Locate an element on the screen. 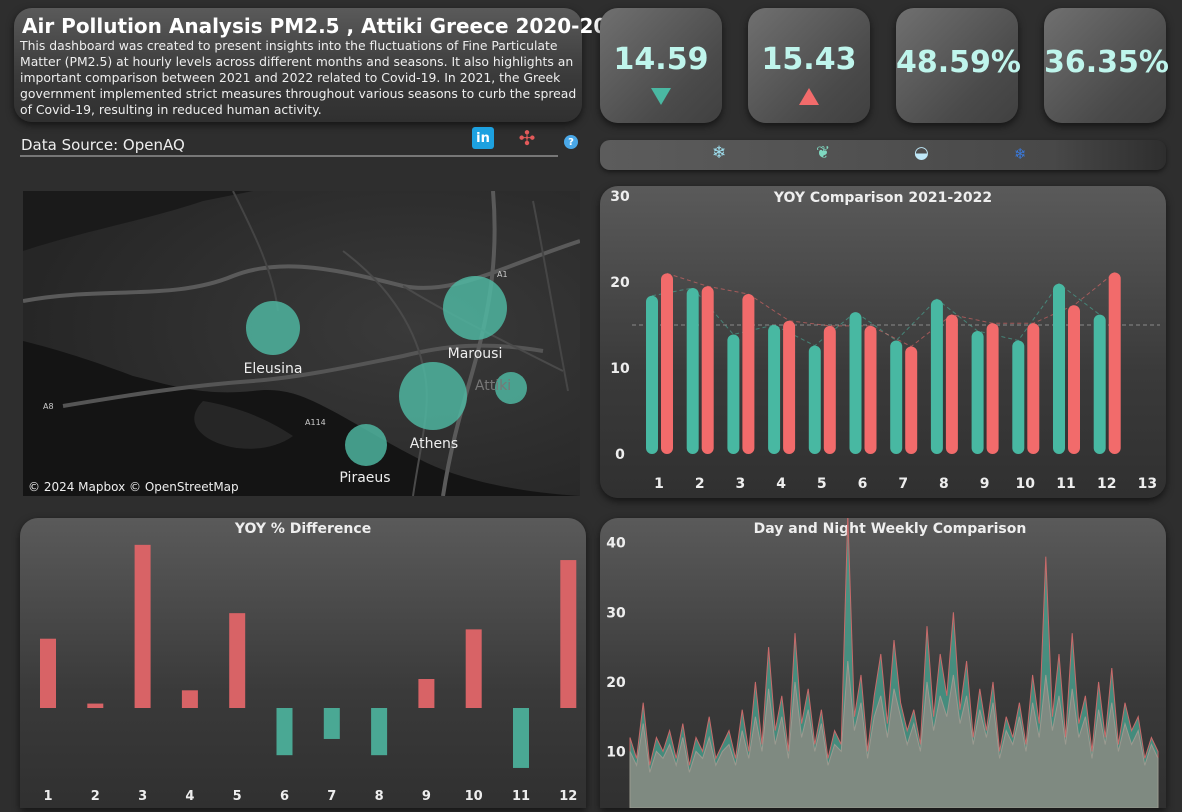 This screenshot has height=812, width=1182. kpi-value: 36.35% is located at coordinates (1106, 62).